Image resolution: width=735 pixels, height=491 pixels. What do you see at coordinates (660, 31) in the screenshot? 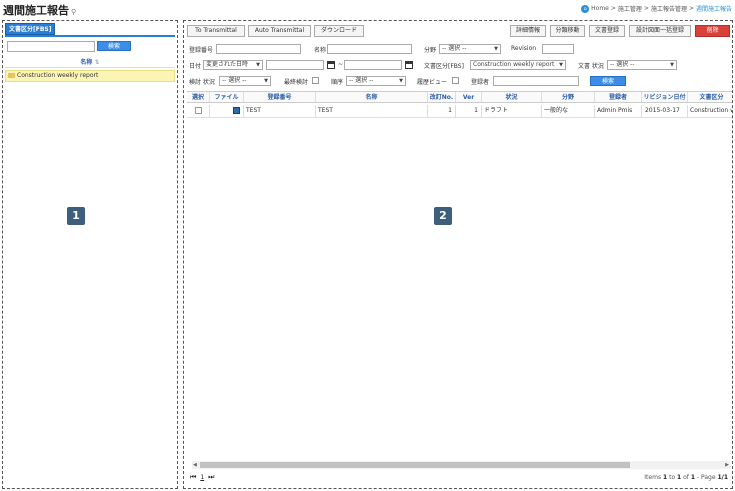
I see `bulk-register-button: 設計図面一括登録` at bounding box center [660, 31].